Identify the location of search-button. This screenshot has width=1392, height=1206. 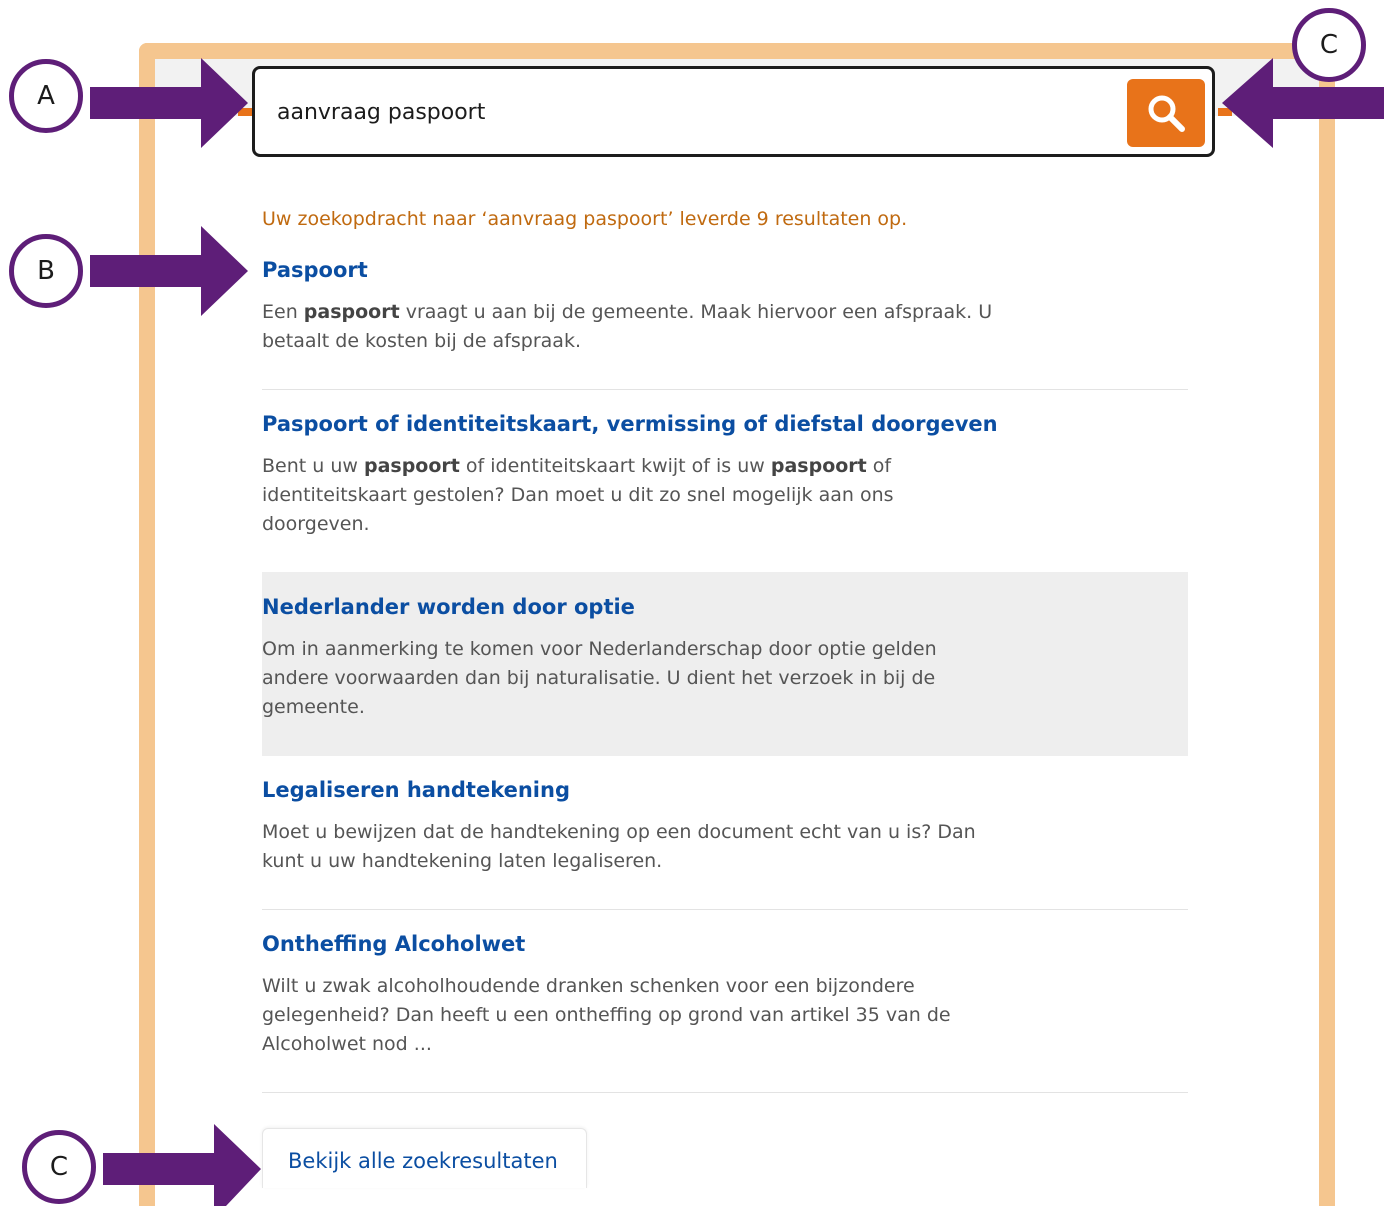
(1166, 113).